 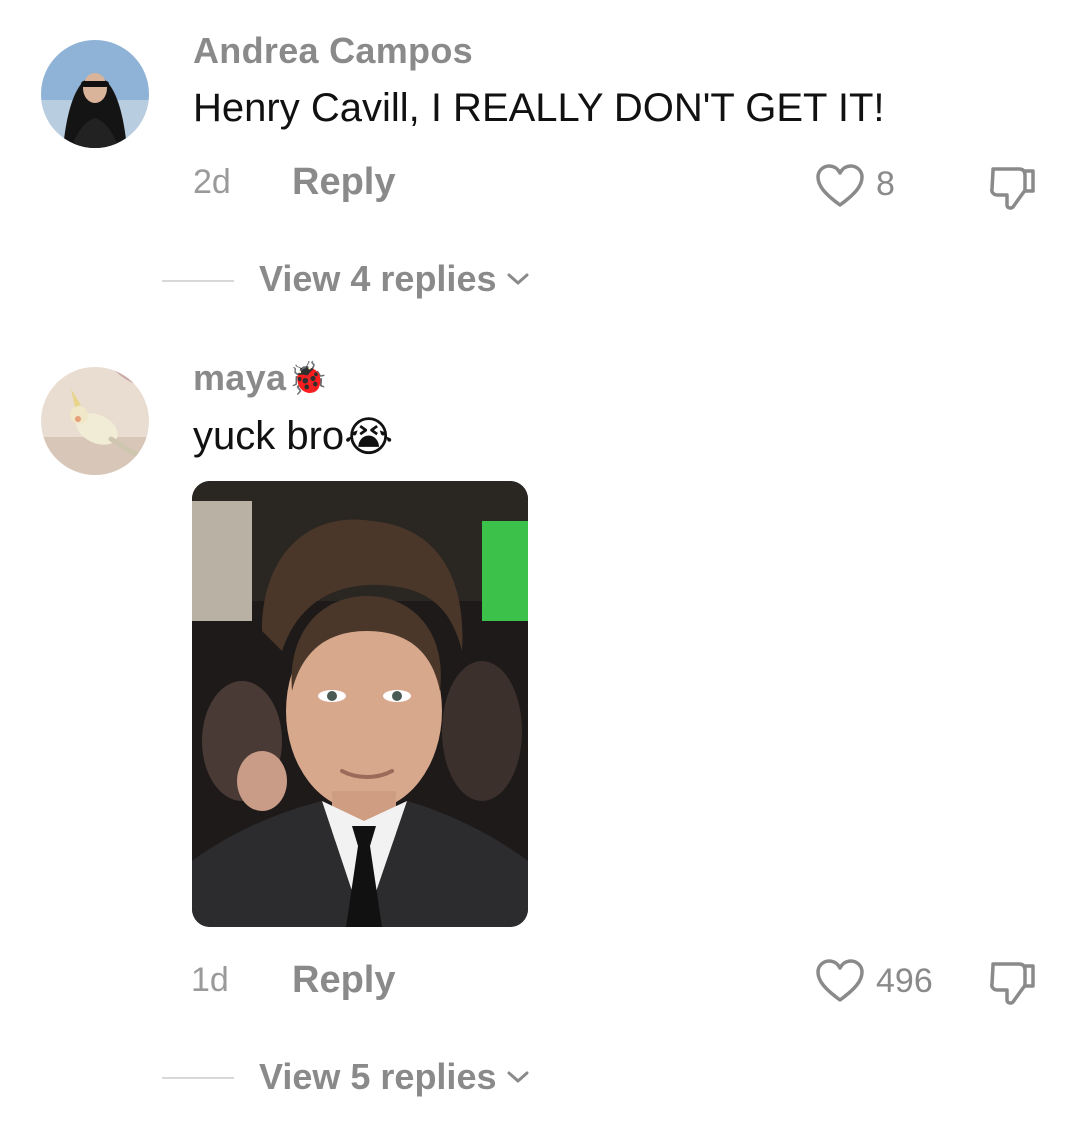 I want to click on comment-attached-photo, so click(x=360, y=704).